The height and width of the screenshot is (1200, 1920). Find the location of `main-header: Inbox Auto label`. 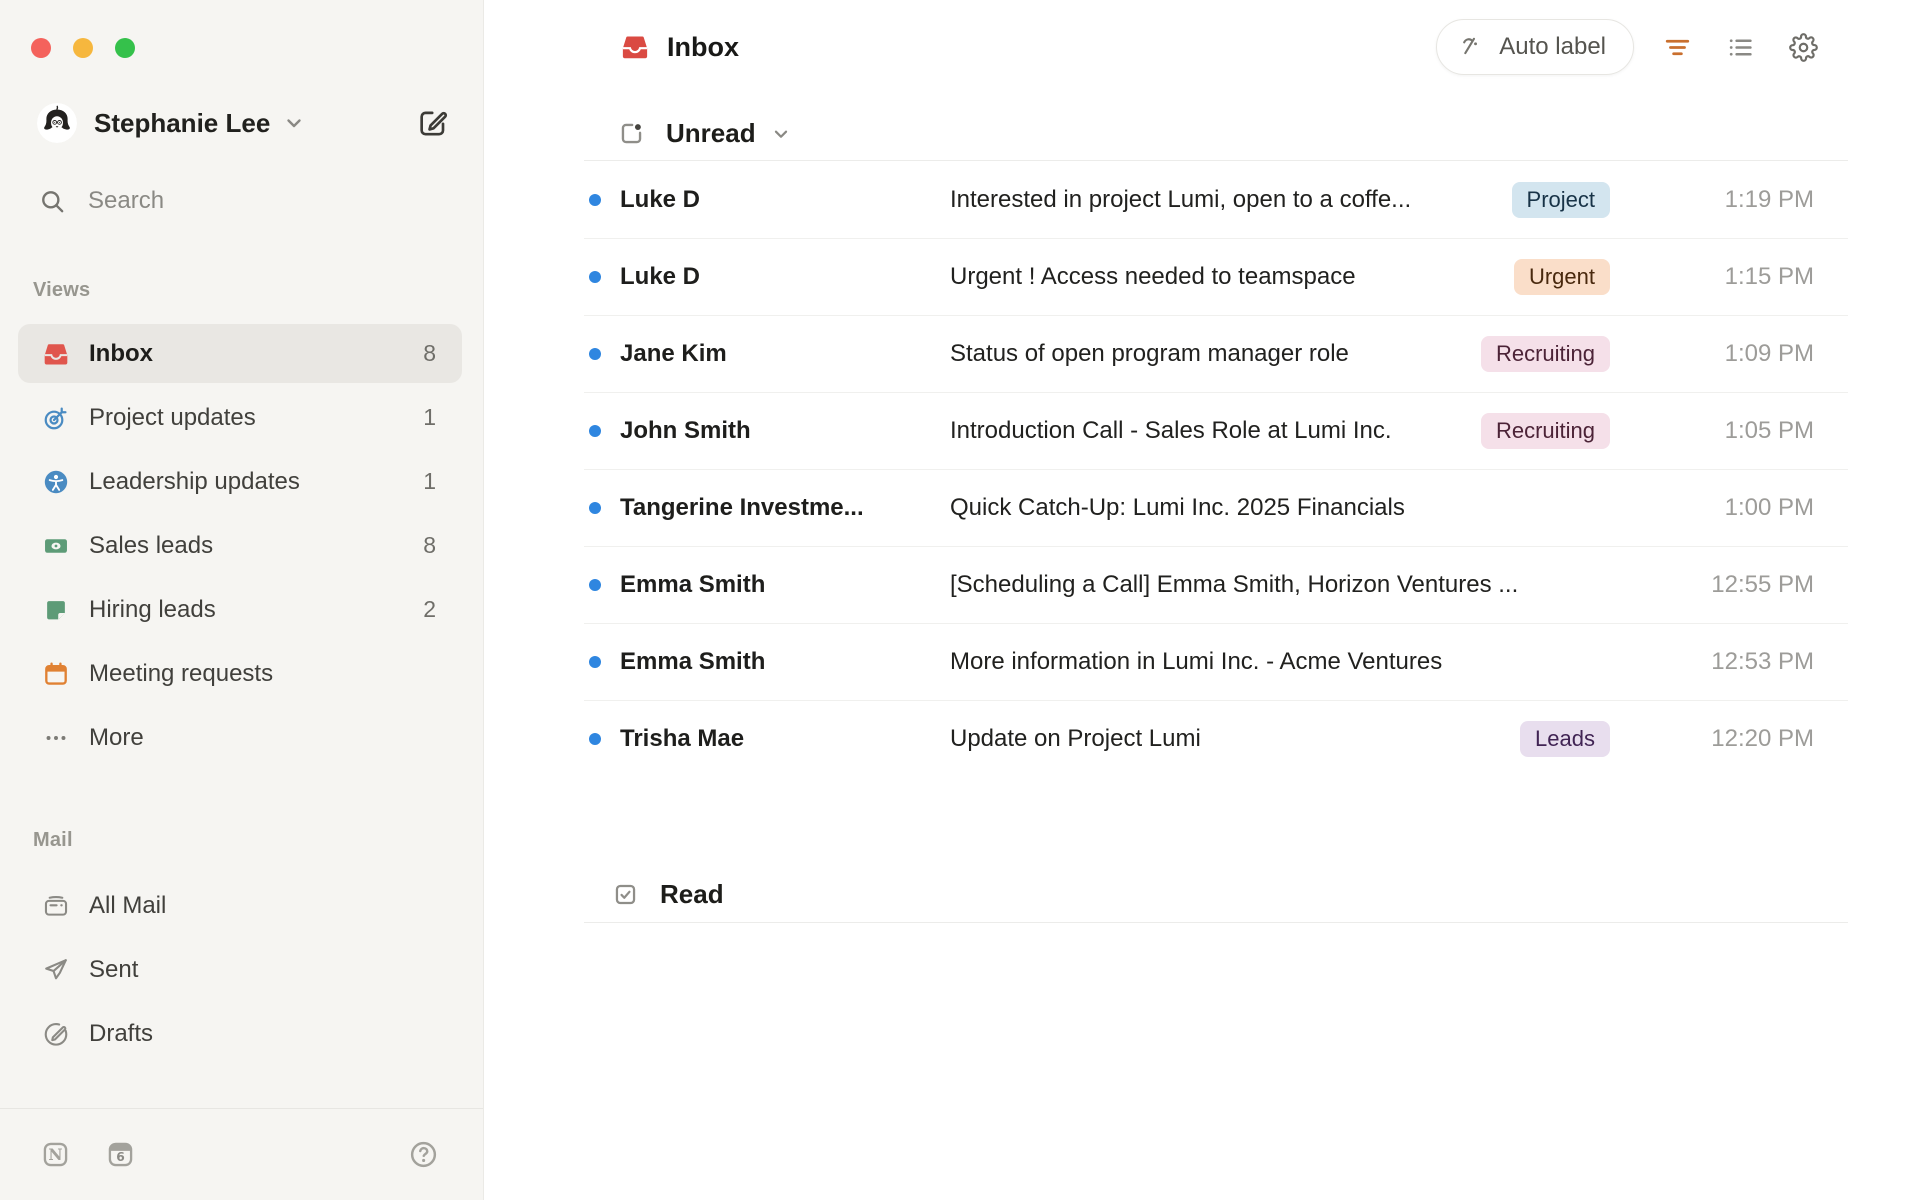

main-header: Inbox Auto label is located at coordinates (1202, 47).